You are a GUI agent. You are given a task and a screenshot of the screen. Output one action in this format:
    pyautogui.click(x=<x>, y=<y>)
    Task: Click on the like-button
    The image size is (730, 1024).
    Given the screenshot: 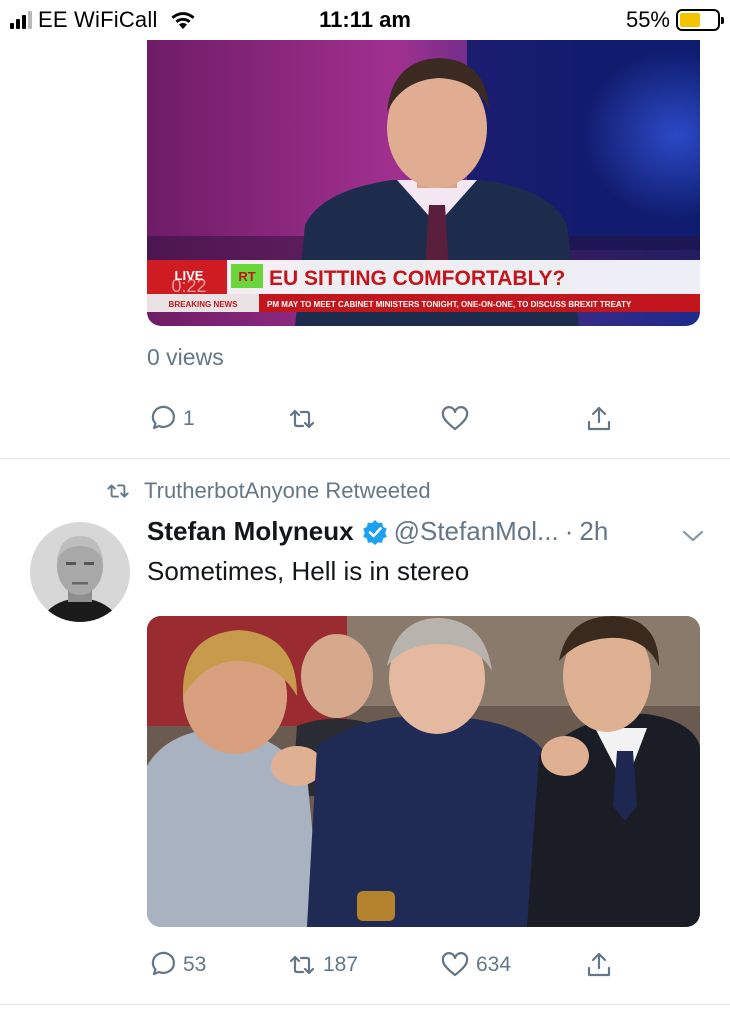 What is the action you would take?
    pyautogui.click(x=458, y=419)
    